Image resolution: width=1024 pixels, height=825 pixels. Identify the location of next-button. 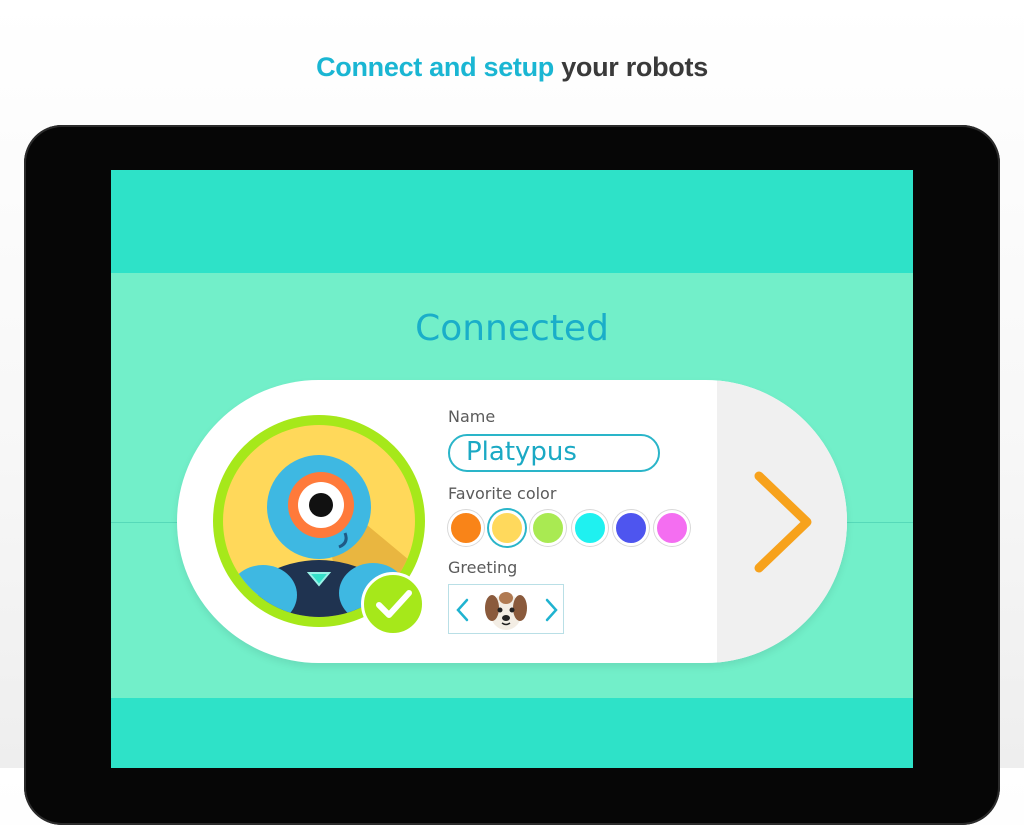
(782, 521).